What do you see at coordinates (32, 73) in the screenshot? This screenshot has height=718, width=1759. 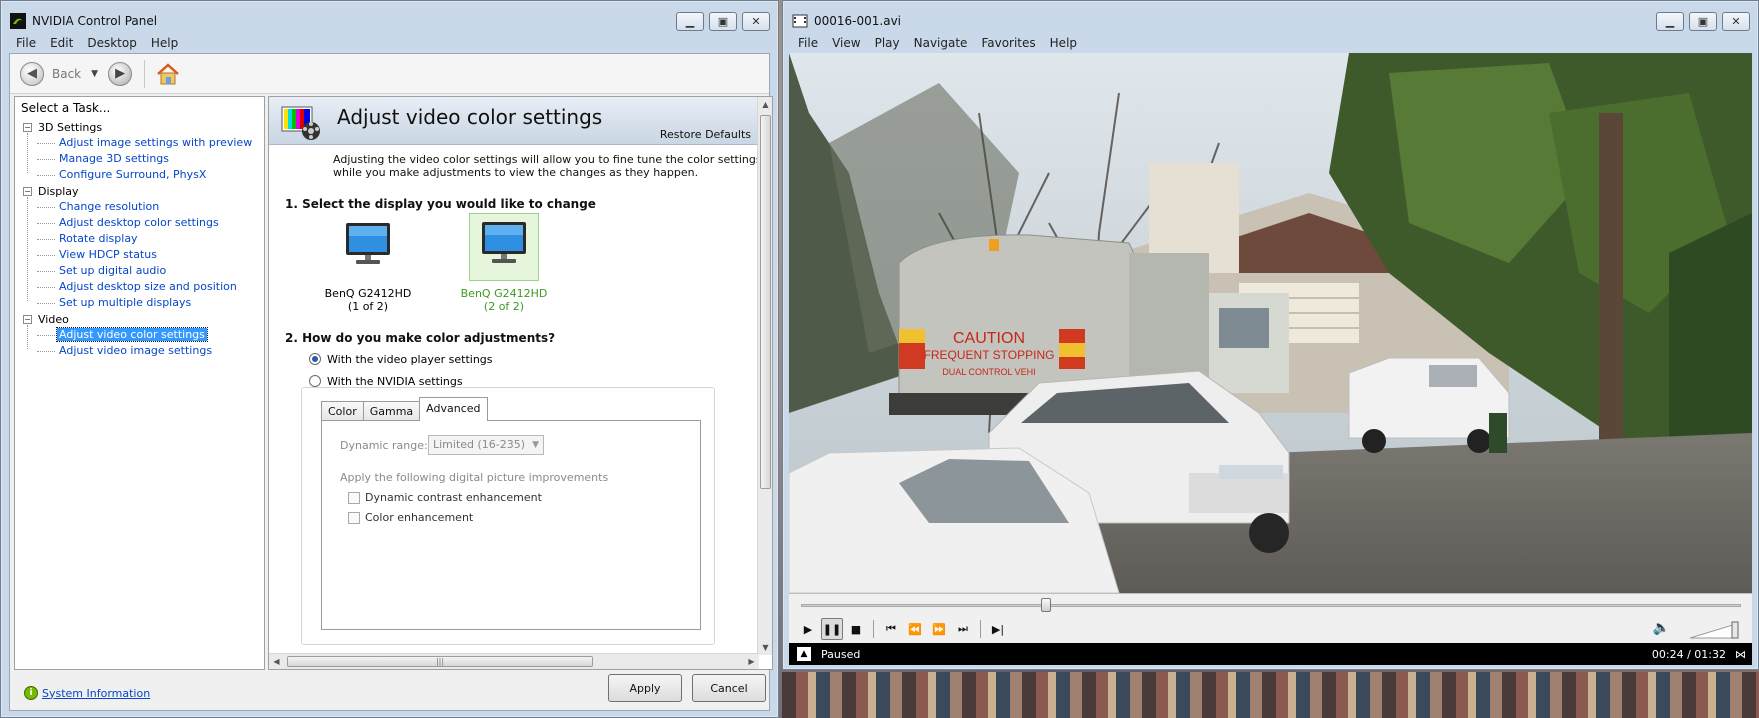 I see `back-button: ◀` at bounding box center [32, 73].